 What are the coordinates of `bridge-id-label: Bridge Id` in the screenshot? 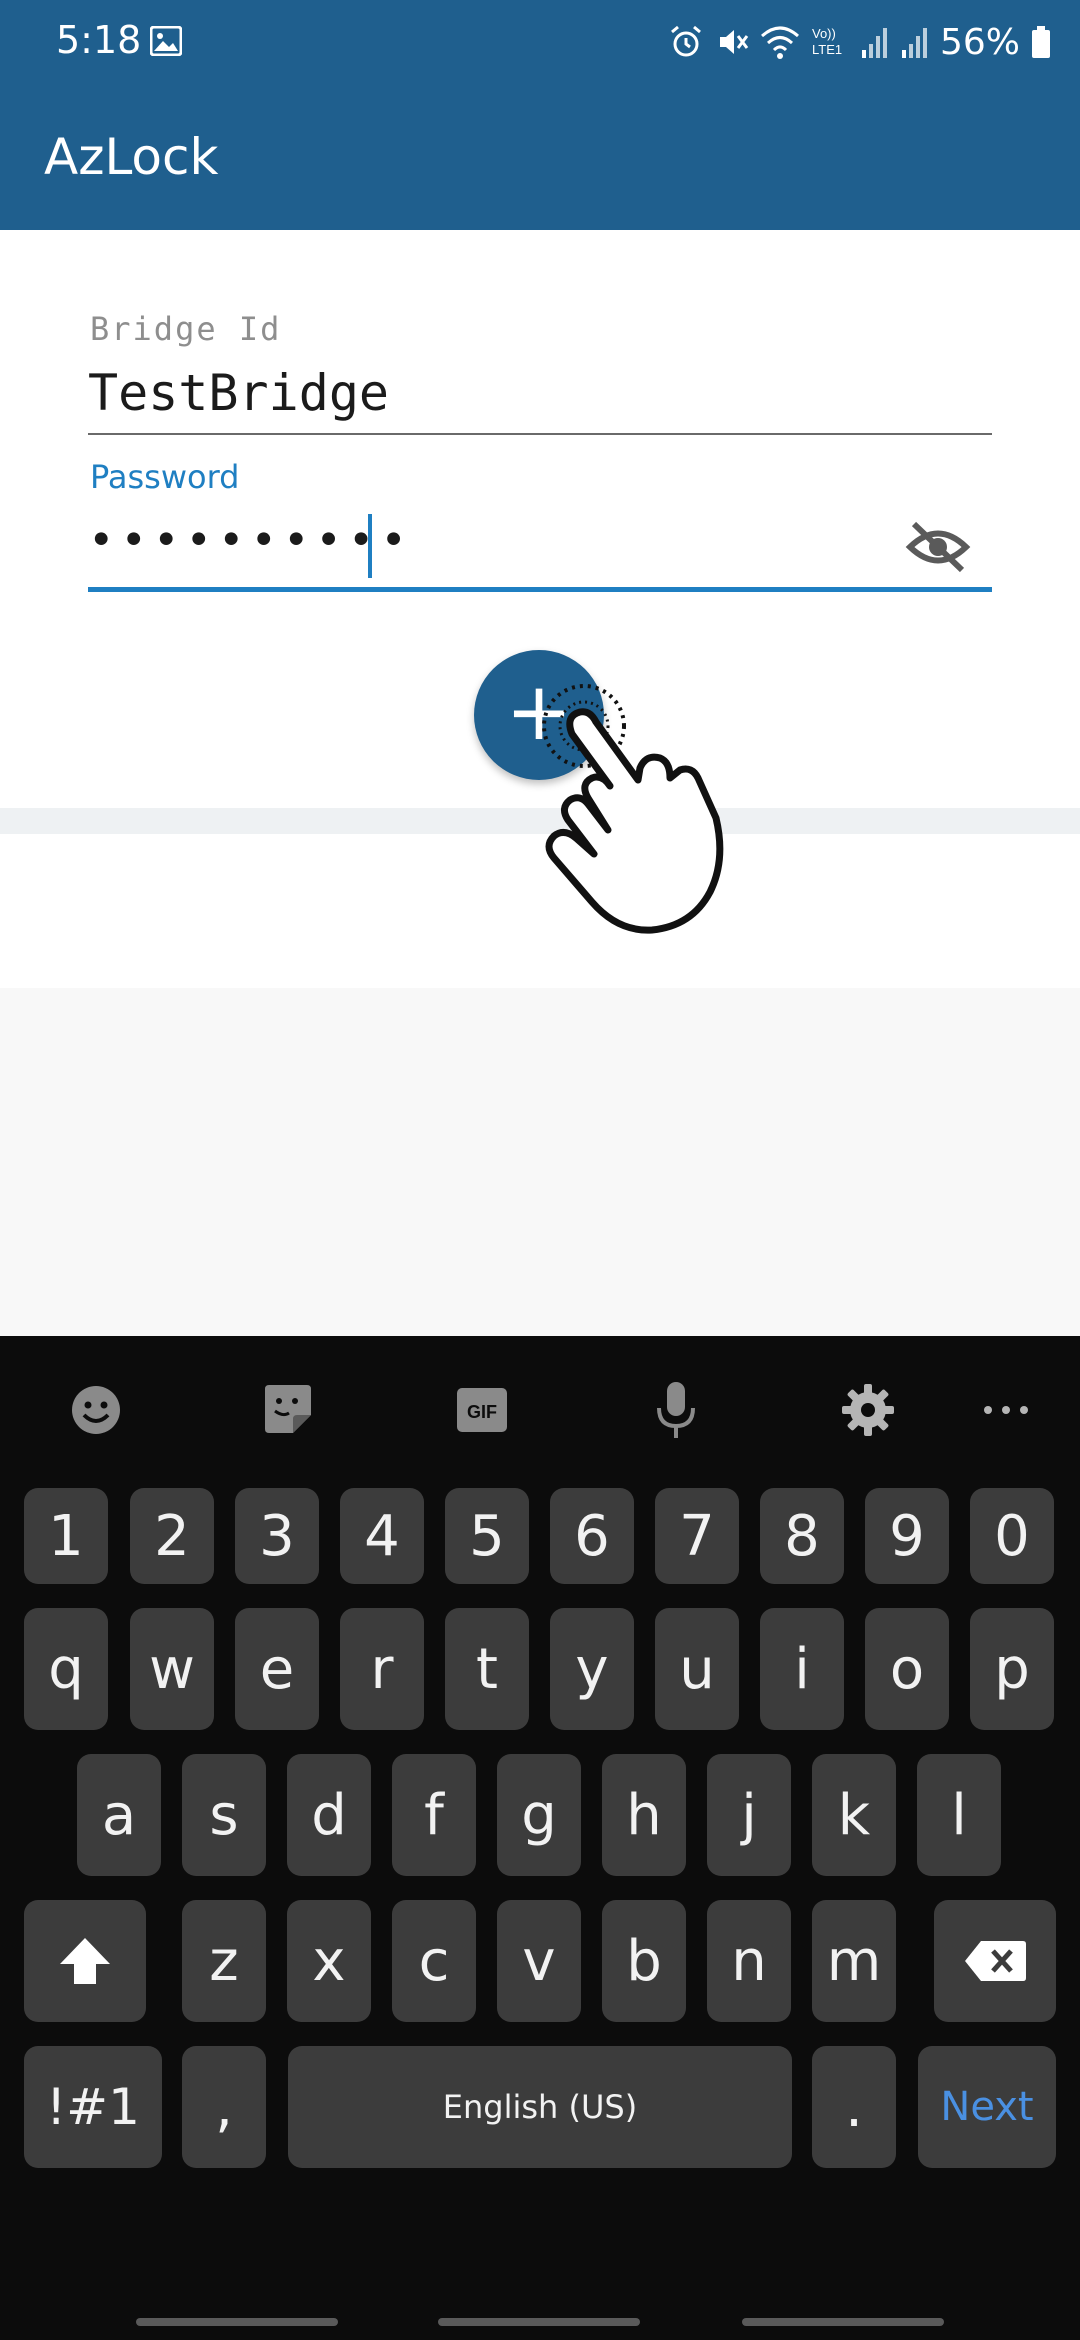 It's located at (186, 329).